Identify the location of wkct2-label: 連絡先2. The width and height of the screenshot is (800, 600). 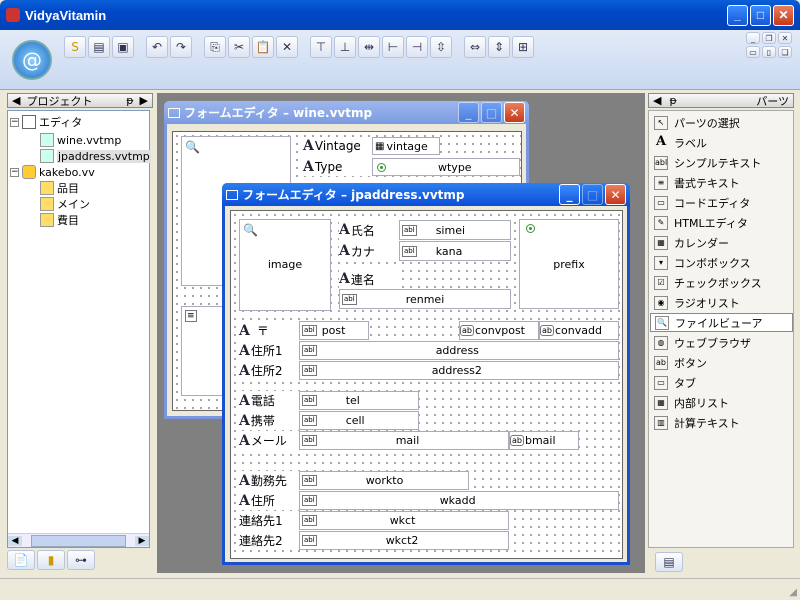
(269, 540).